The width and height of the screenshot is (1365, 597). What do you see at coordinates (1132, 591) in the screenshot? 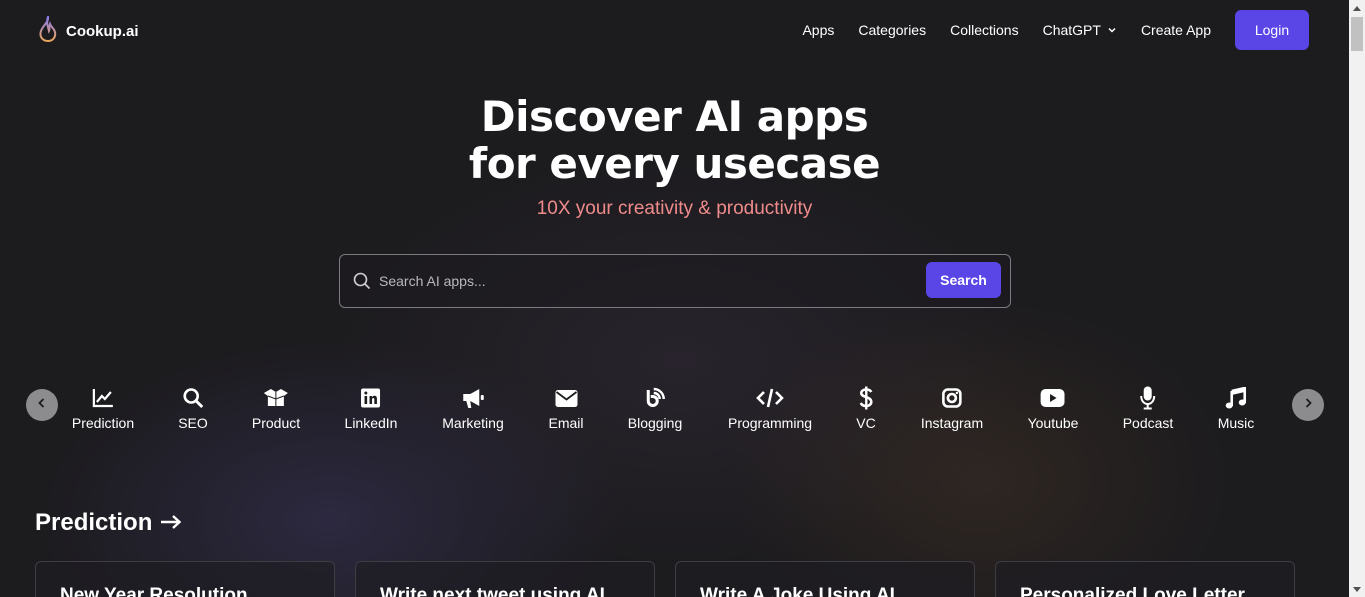
I see `app-card-title: Personalized Love Letter` at bounding box center [1132, 591].